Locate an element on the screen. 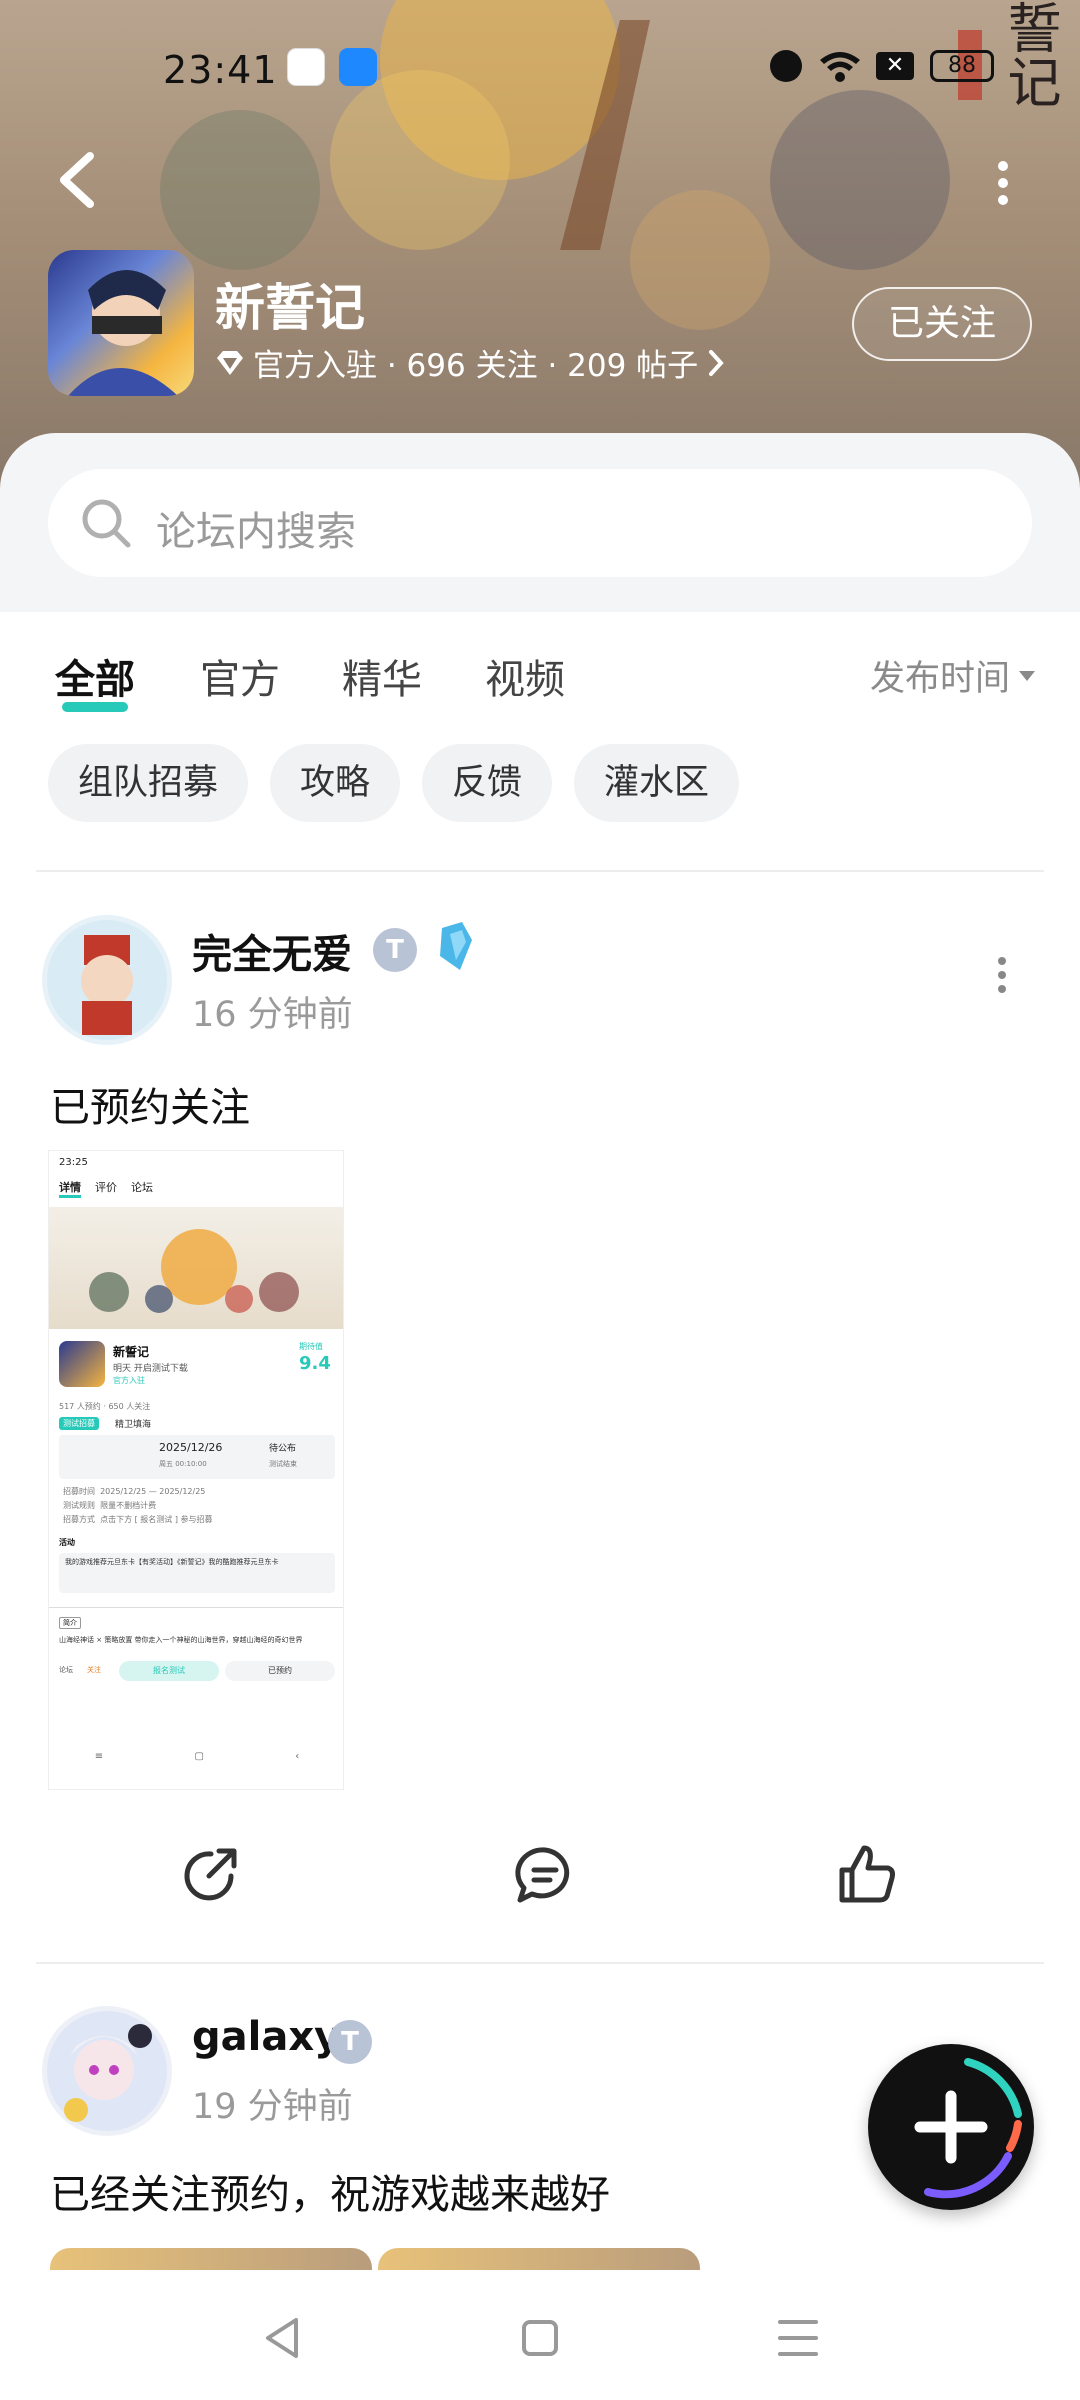 The height and width of the screenshot is (2400, 1080). game-meta-text: 官方入驻 · 696 关注 · 209 帖子 is located at coordinates (476, 366).